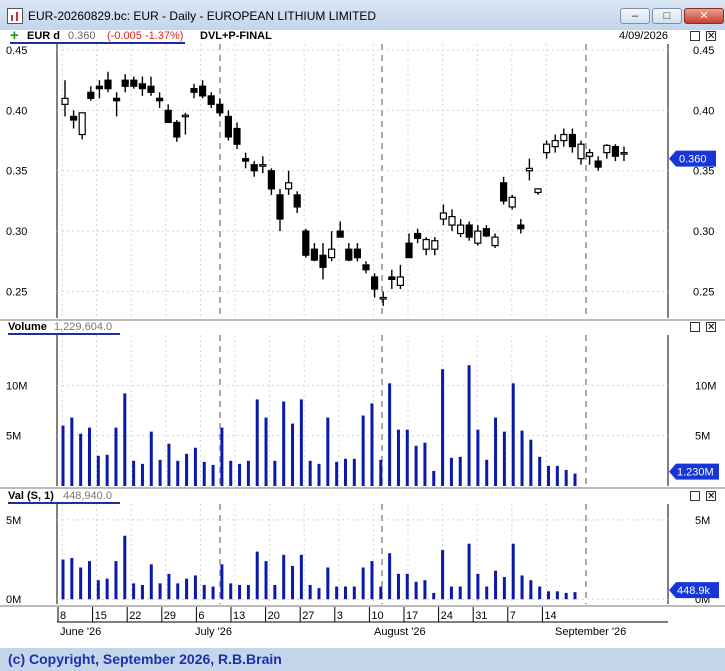 Image resolution: width=725 pixels, height=671 pixels. What do you see at coordinates (711, 327) in the screenshot?
I see `volume-close-button: ✕` at bounding box center [711, 327].